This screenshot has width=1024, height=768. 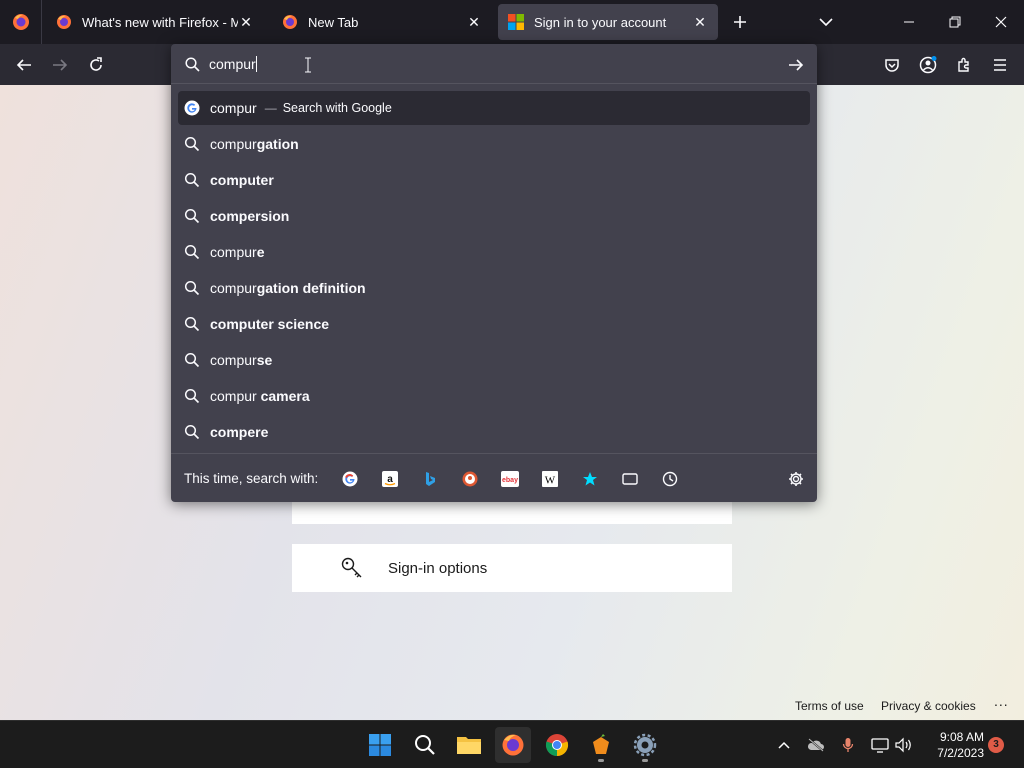 I want to click on clock-date: 7/2/2023, so click(x=960, y=753).